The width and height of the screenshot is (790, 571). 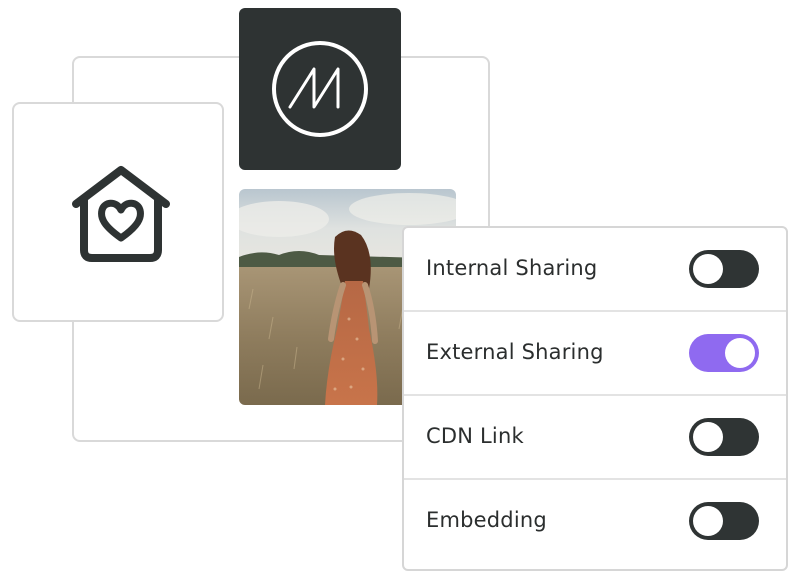 I want to click on home-card, so click(x=118, y=212).